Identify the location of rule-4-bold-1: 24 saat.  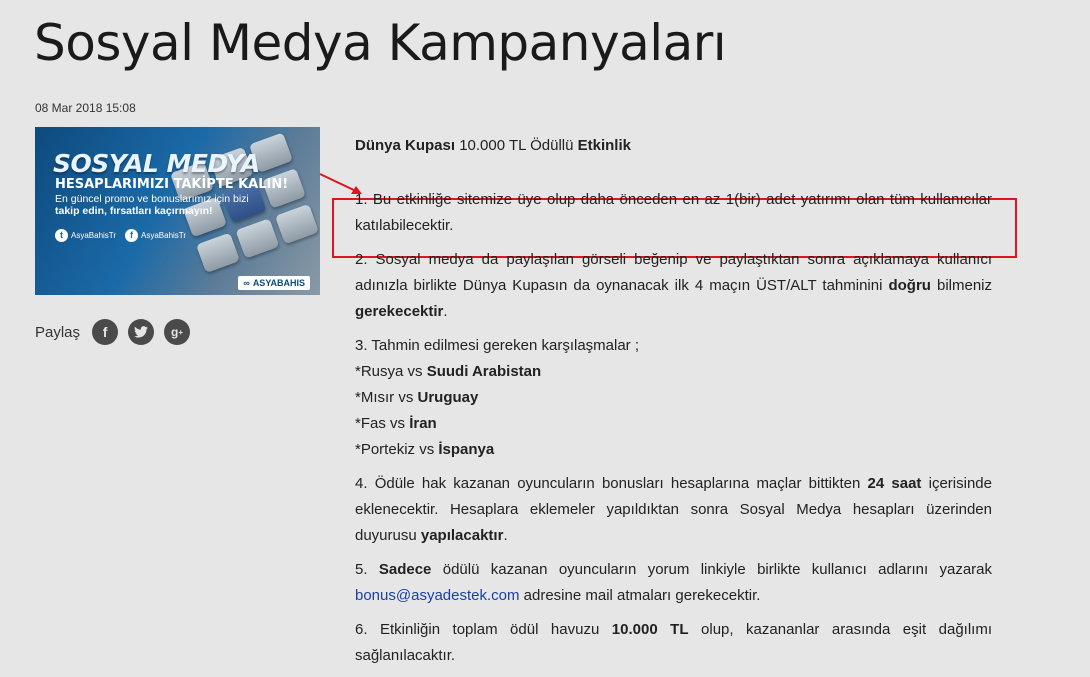
(894, 483).